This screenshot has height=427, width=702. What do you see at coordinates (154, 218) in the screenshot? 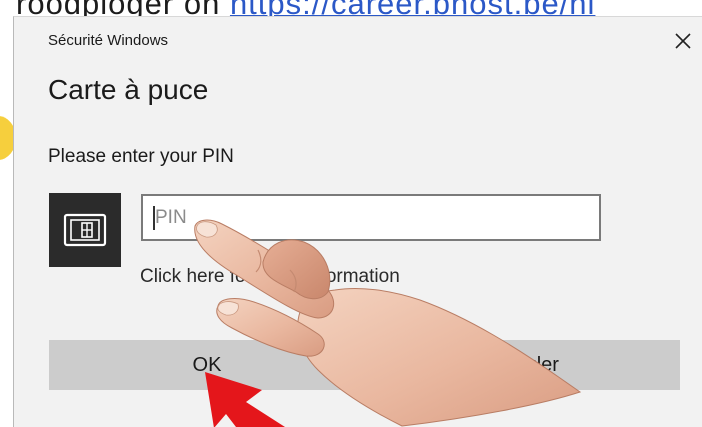
I see `text-caret` at bounding box center [154, 218].